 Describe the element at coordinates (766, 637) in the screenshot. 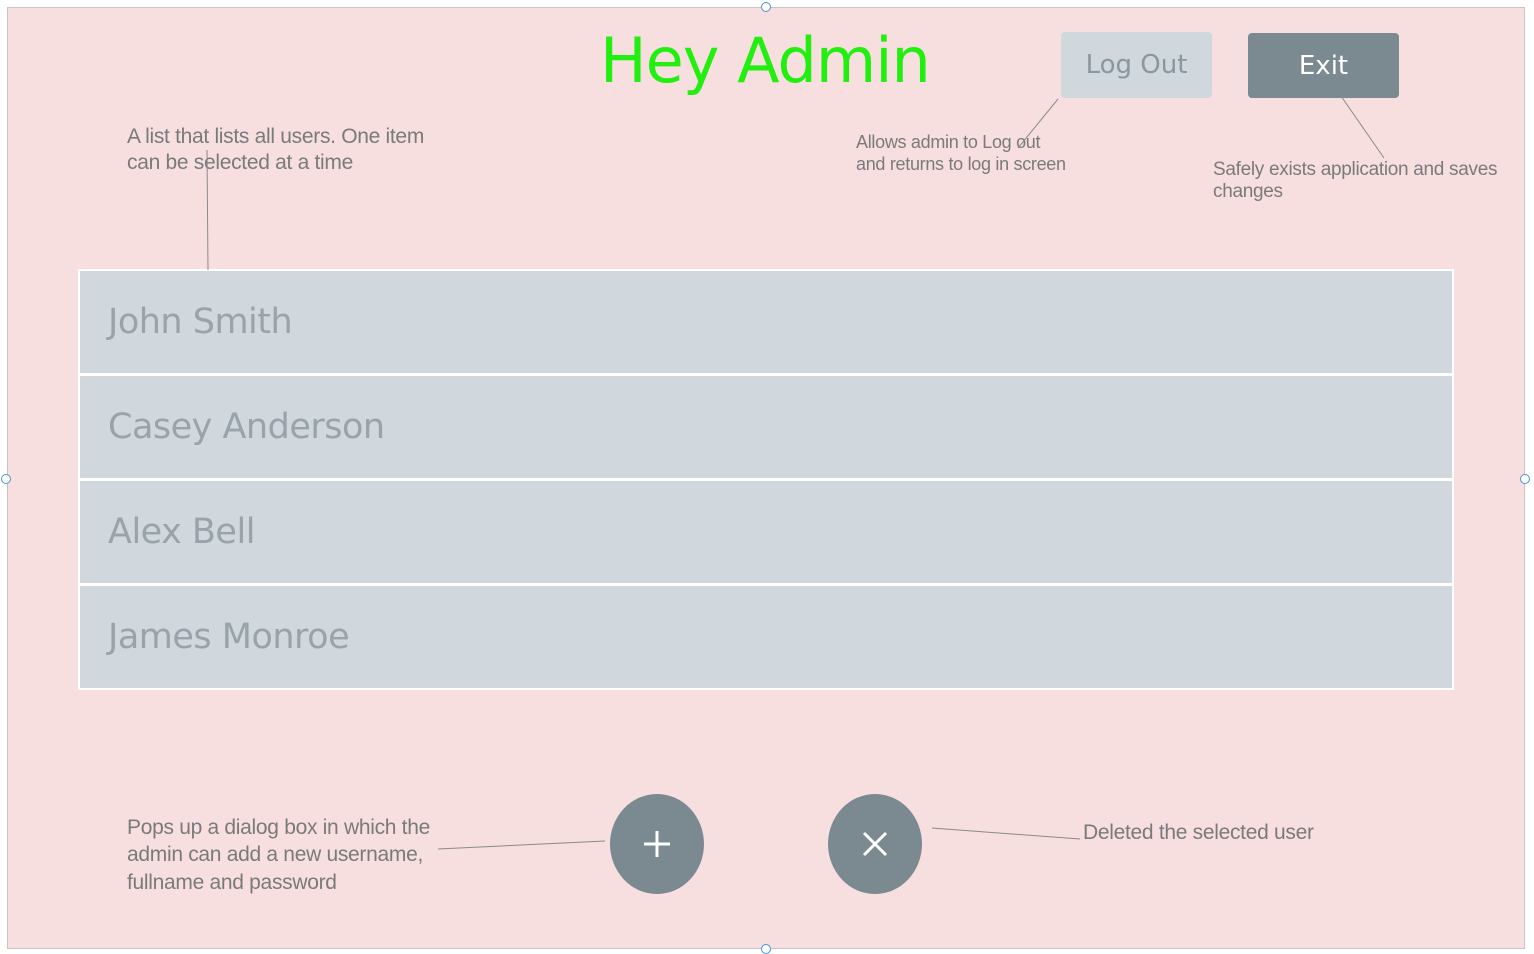

I see `user-list-item: James Monroe` at that location.